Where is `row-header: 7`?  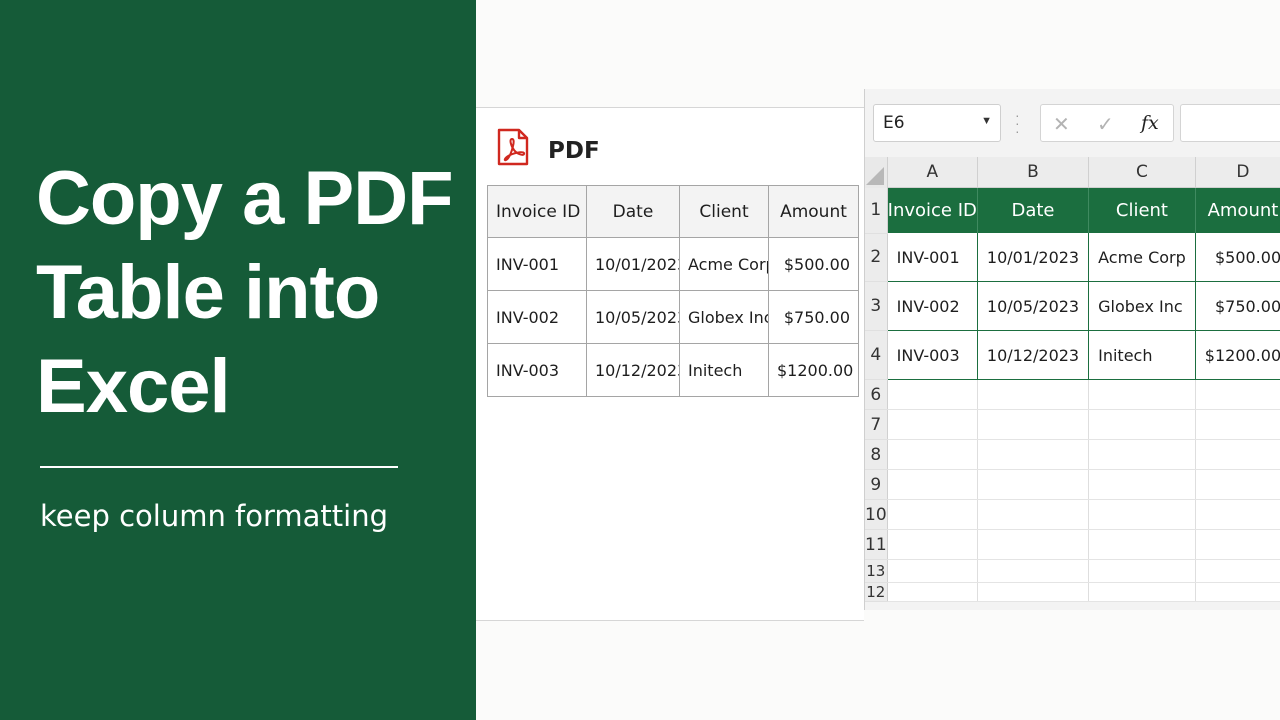
row-header: 7 is located at coordinates (876, 424).